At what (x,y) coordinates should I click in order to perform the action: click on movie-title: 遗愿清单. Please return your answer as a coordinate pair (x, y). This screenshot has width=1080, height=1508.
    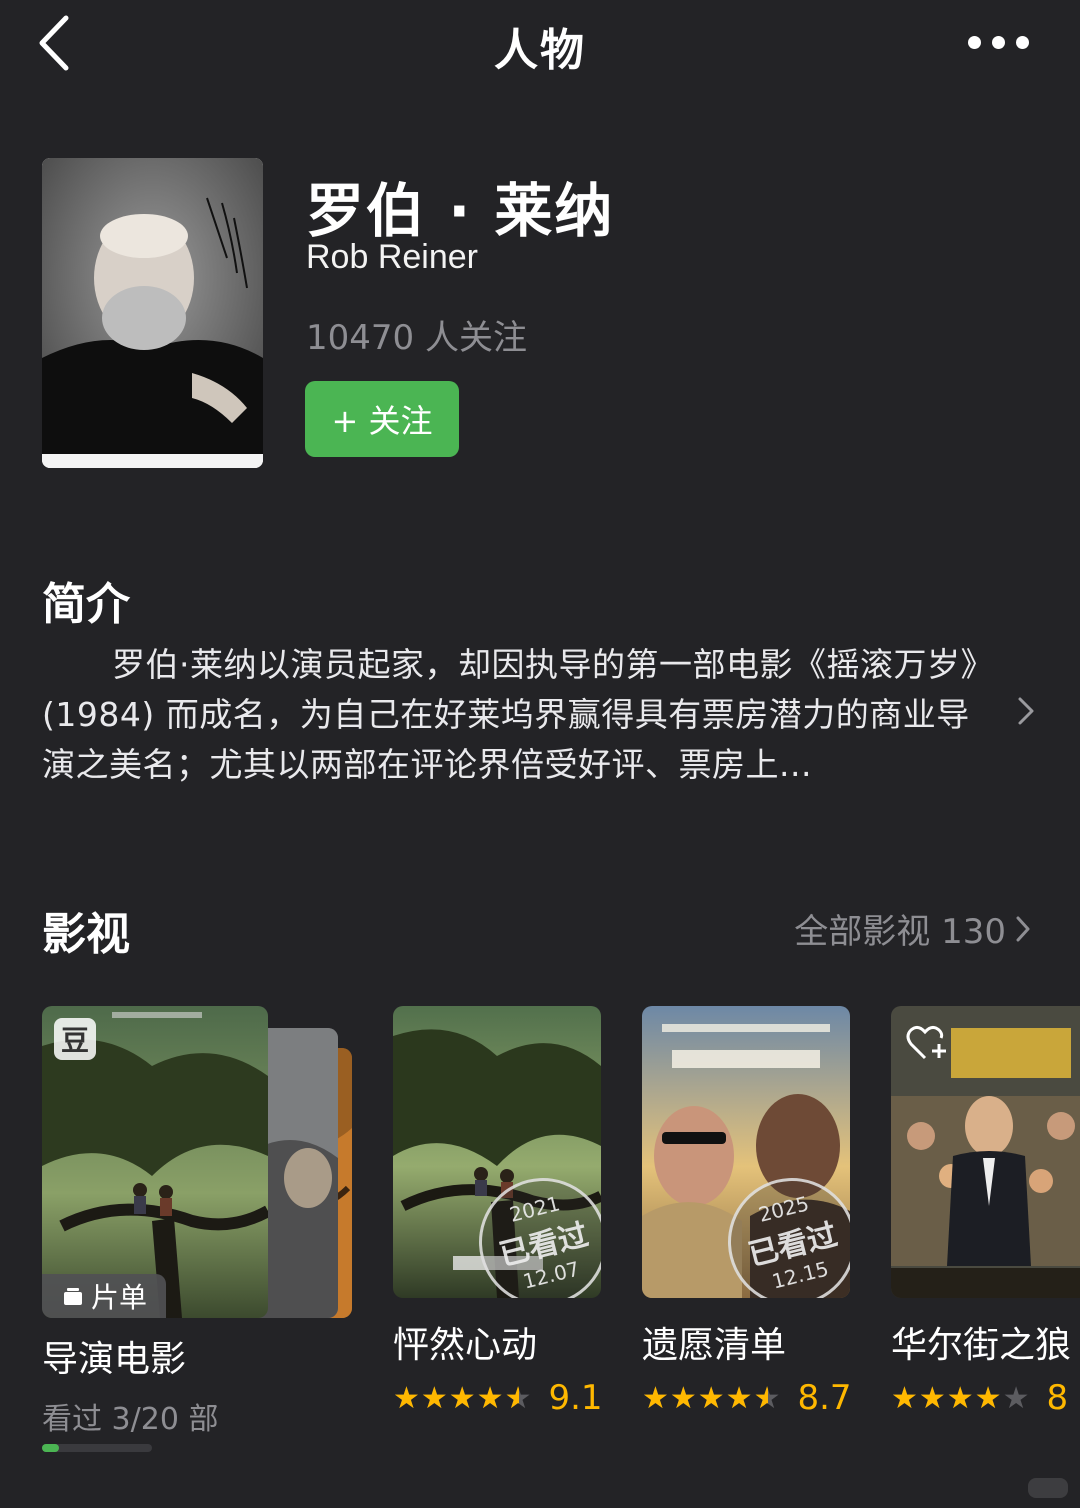
    Looking at the image, I should click on (714, 1345).